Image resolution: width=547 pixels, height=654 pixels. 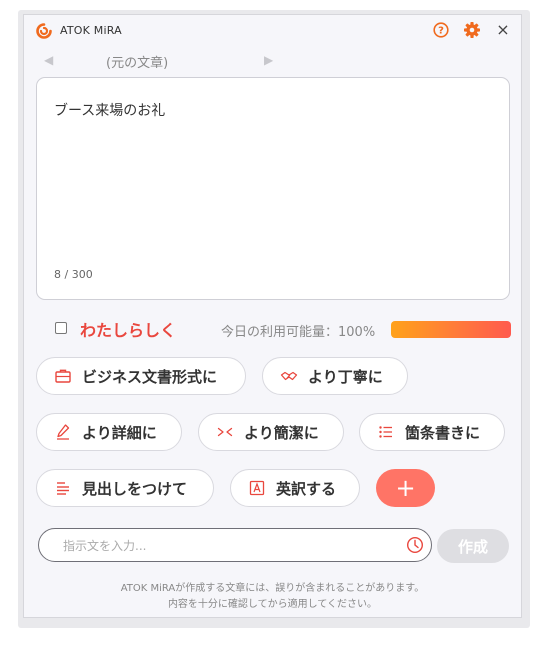 I want to click on translate-english-button: 英訳する, so click(x=295, y=488).